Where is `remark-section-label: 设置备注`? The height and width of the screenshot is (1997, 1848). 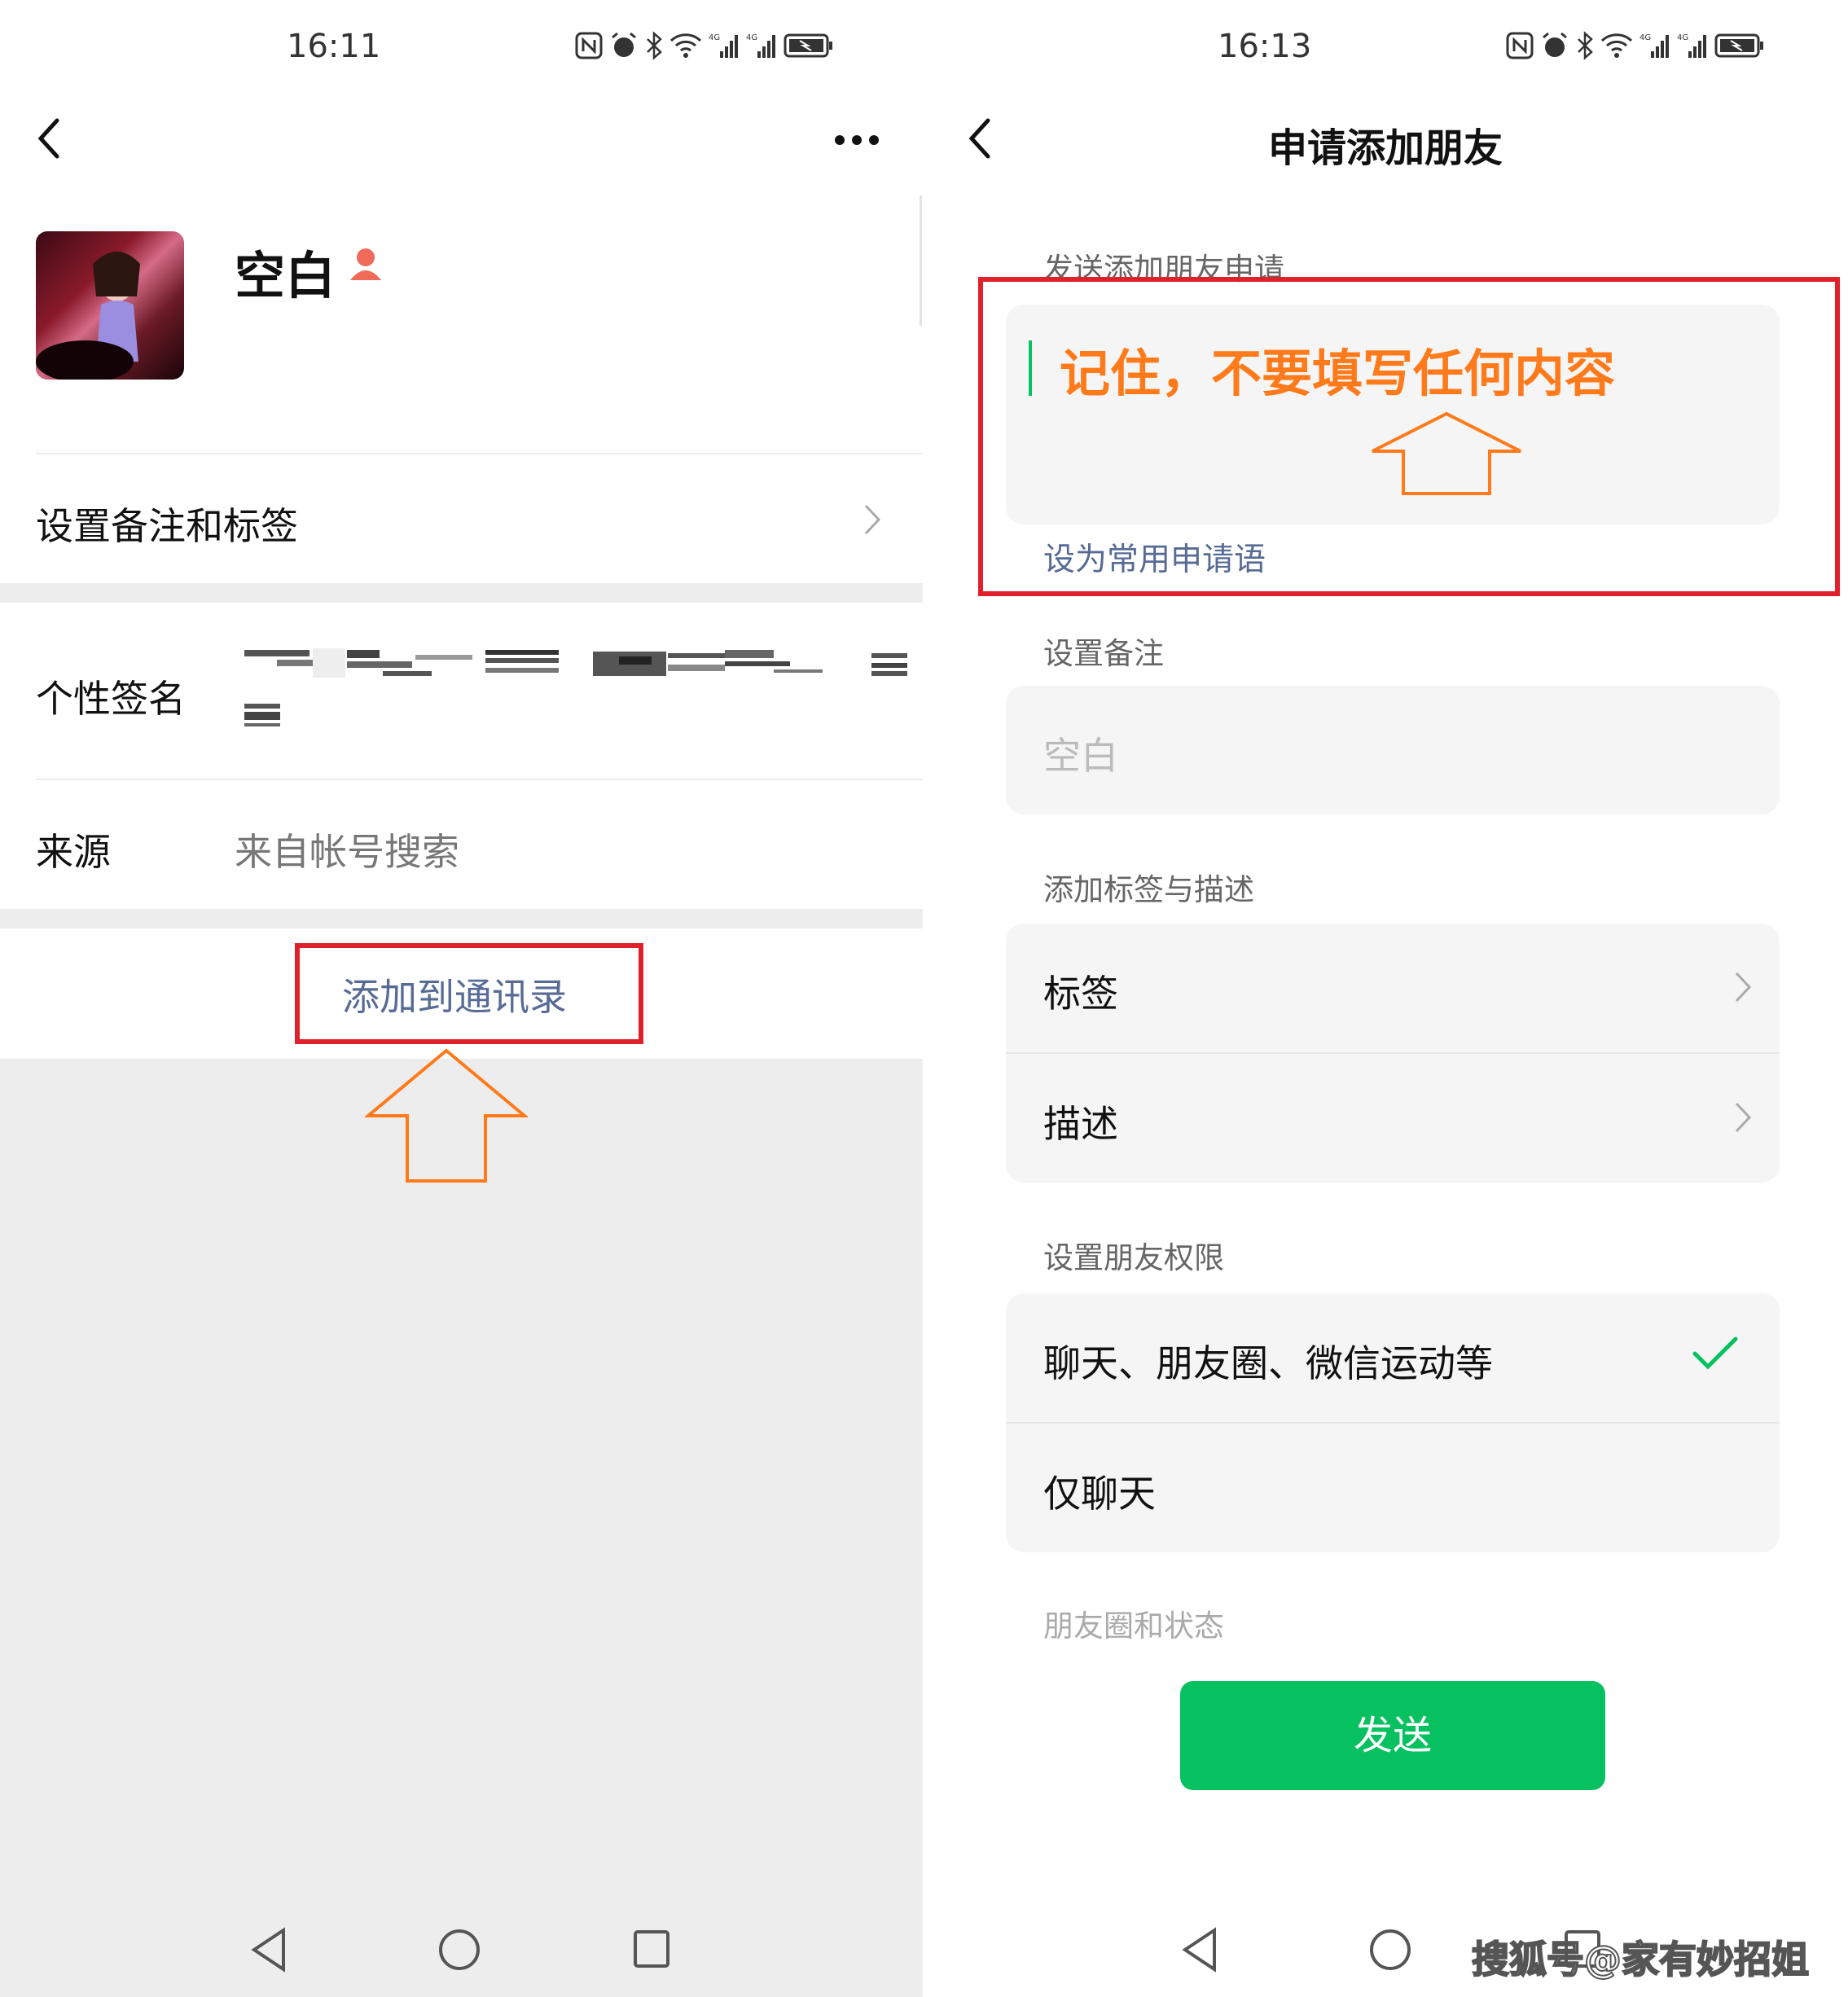 remark-section-label: 设置备注 is located at coordinates (1104, 653).